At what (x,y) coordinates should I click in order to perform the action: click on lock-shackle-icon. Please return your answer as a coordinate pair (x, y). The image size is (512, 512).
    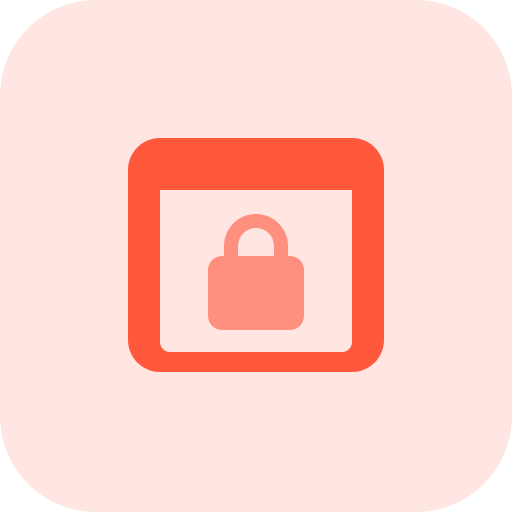
    Looking at the image, I should click on (256, 237).